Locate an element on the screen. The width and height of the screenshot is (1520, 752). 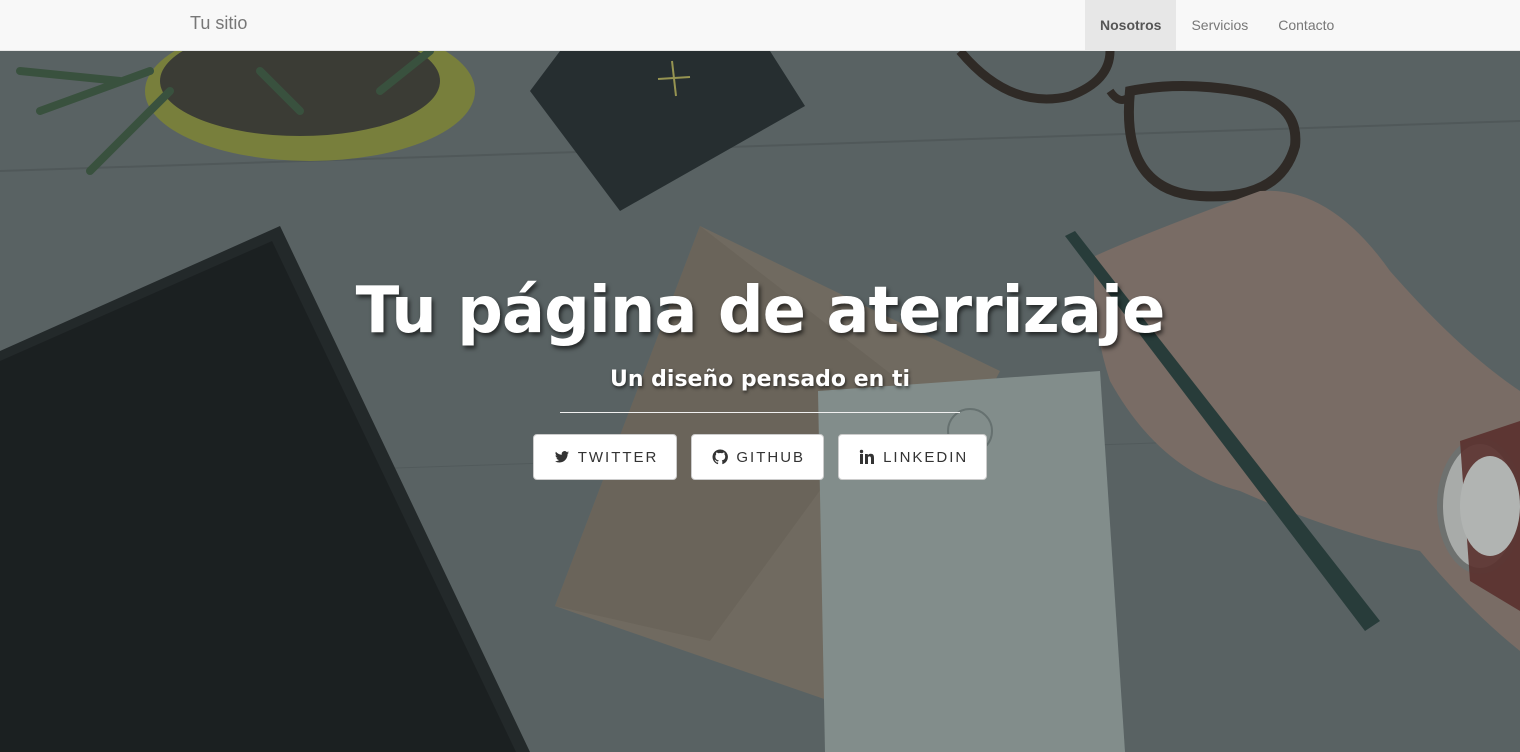
hero-title: Tu página de aterrizaje is located at coordinates (760, 311).